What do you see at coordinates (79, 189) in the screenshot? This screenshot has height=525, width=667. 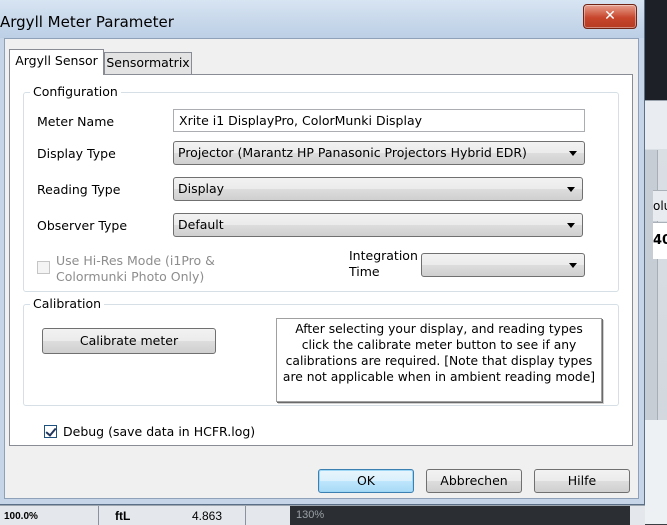 I see `reading-type-label: Reading Type` at bounding box center [79, 189].